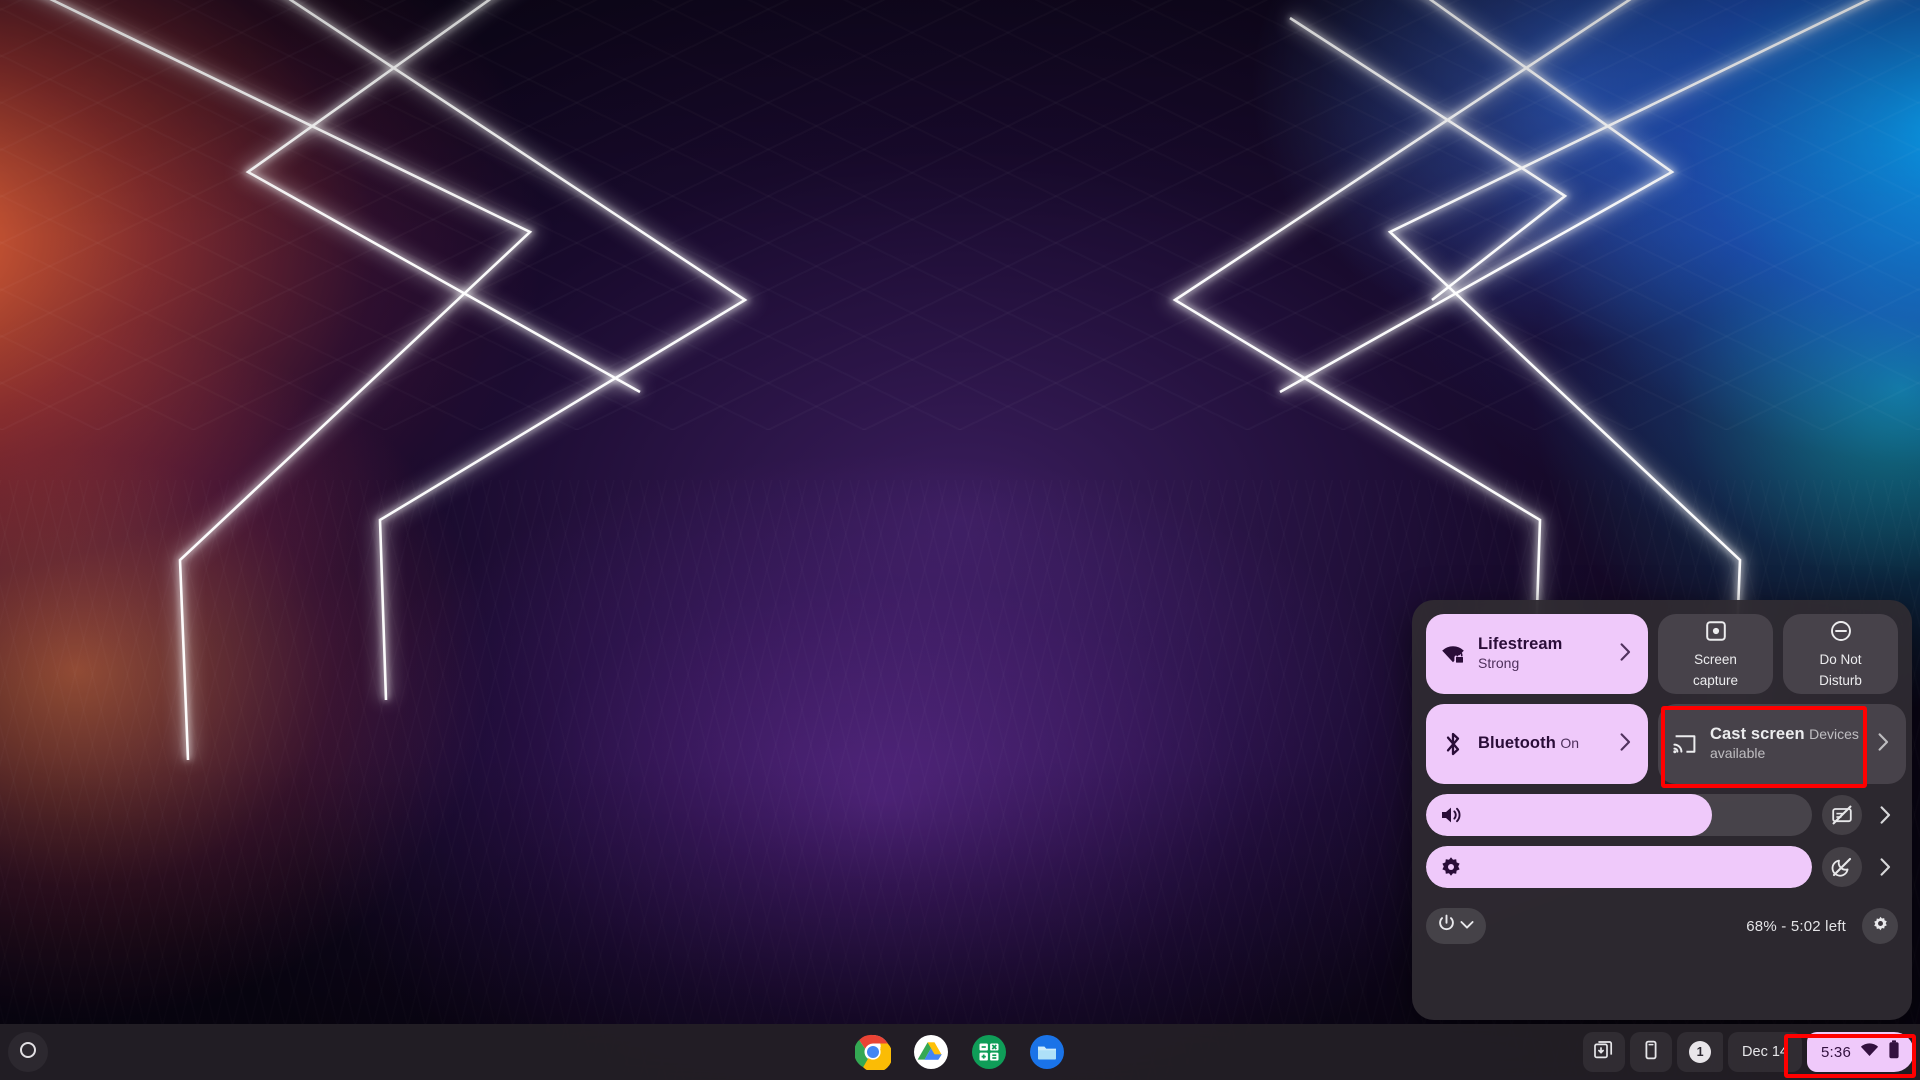 The height and width of the screenshot is (1080, 1920). I want to click on wifi-icon, so click(1869, 1052).